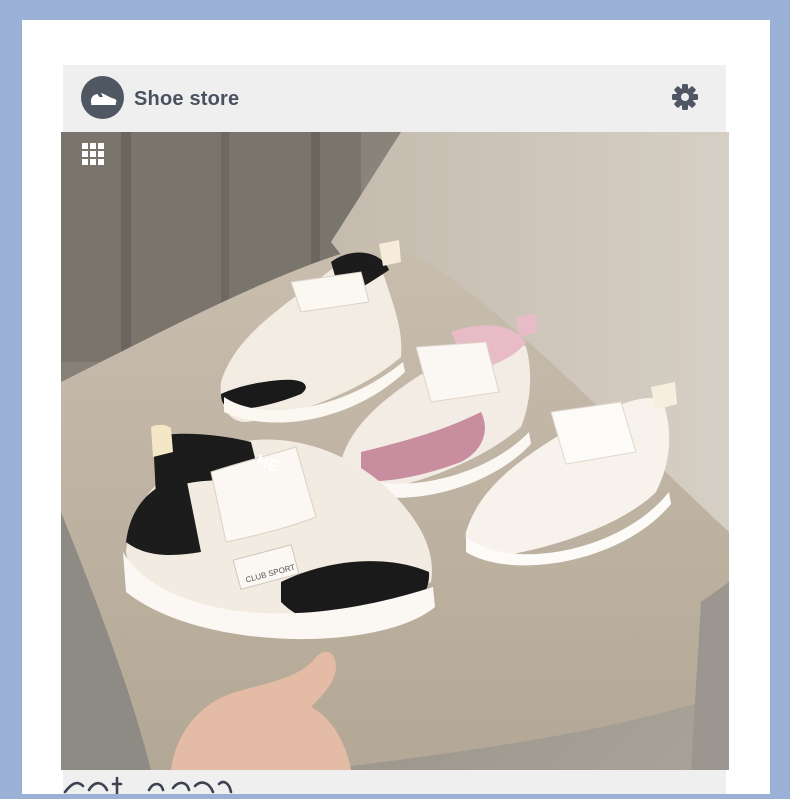 The height and width of the screenshot is (799, 790). Describe the element at coordinates (685, 97) in the screenshot. I see `gear-icon` at that location.